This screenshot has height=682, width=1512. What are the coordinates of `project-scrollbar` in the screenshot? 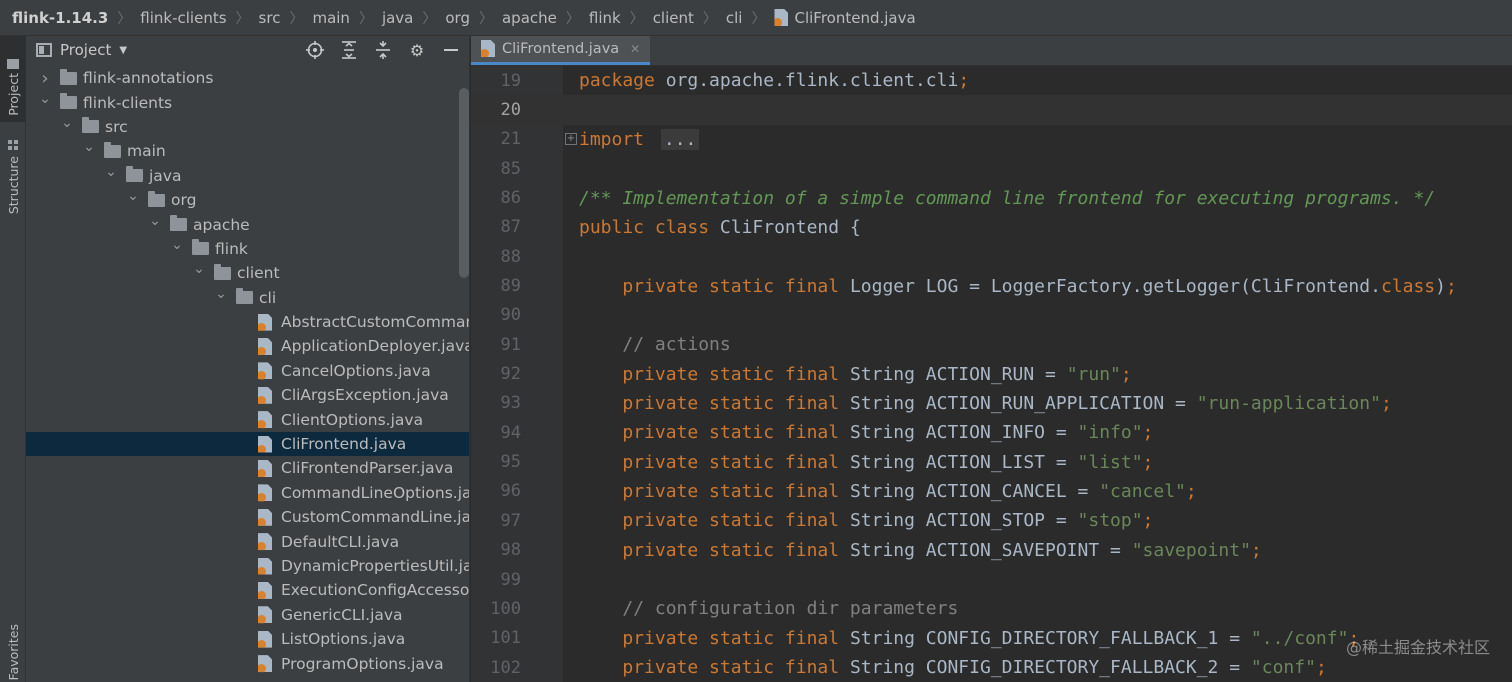 It's located at (464, 183).